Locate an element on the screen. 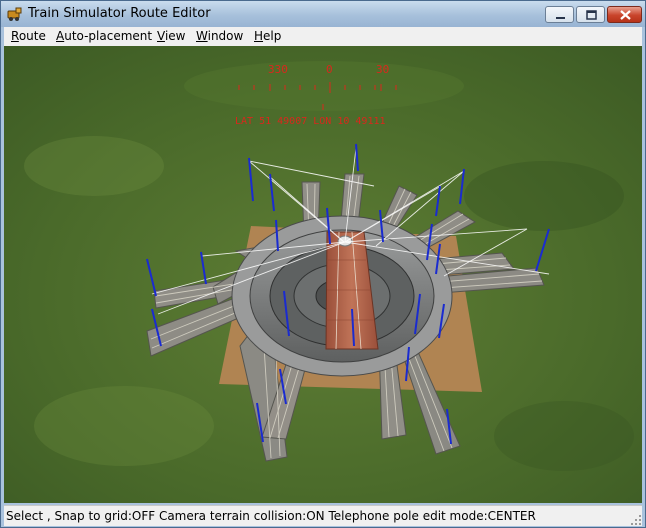 This screenshot has width=646, height=528. menu-window: Window is located at coordinates (219, 36).